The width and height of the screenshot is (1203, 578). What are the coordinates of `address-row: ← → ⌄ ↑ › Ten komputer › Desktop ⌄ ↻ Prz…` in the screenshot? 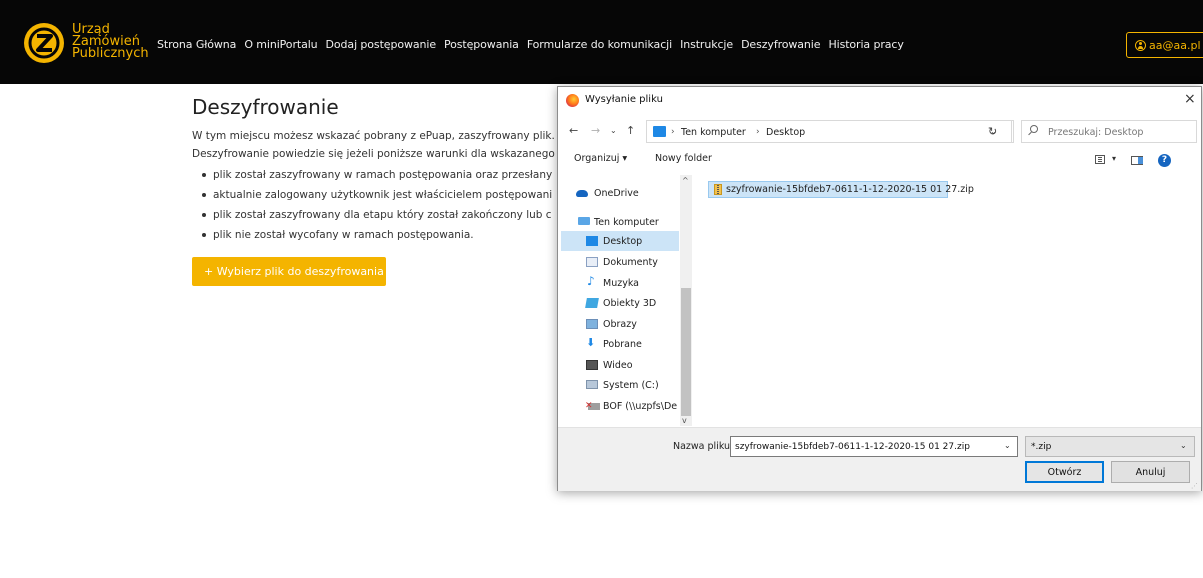 It's located at (879, 130).